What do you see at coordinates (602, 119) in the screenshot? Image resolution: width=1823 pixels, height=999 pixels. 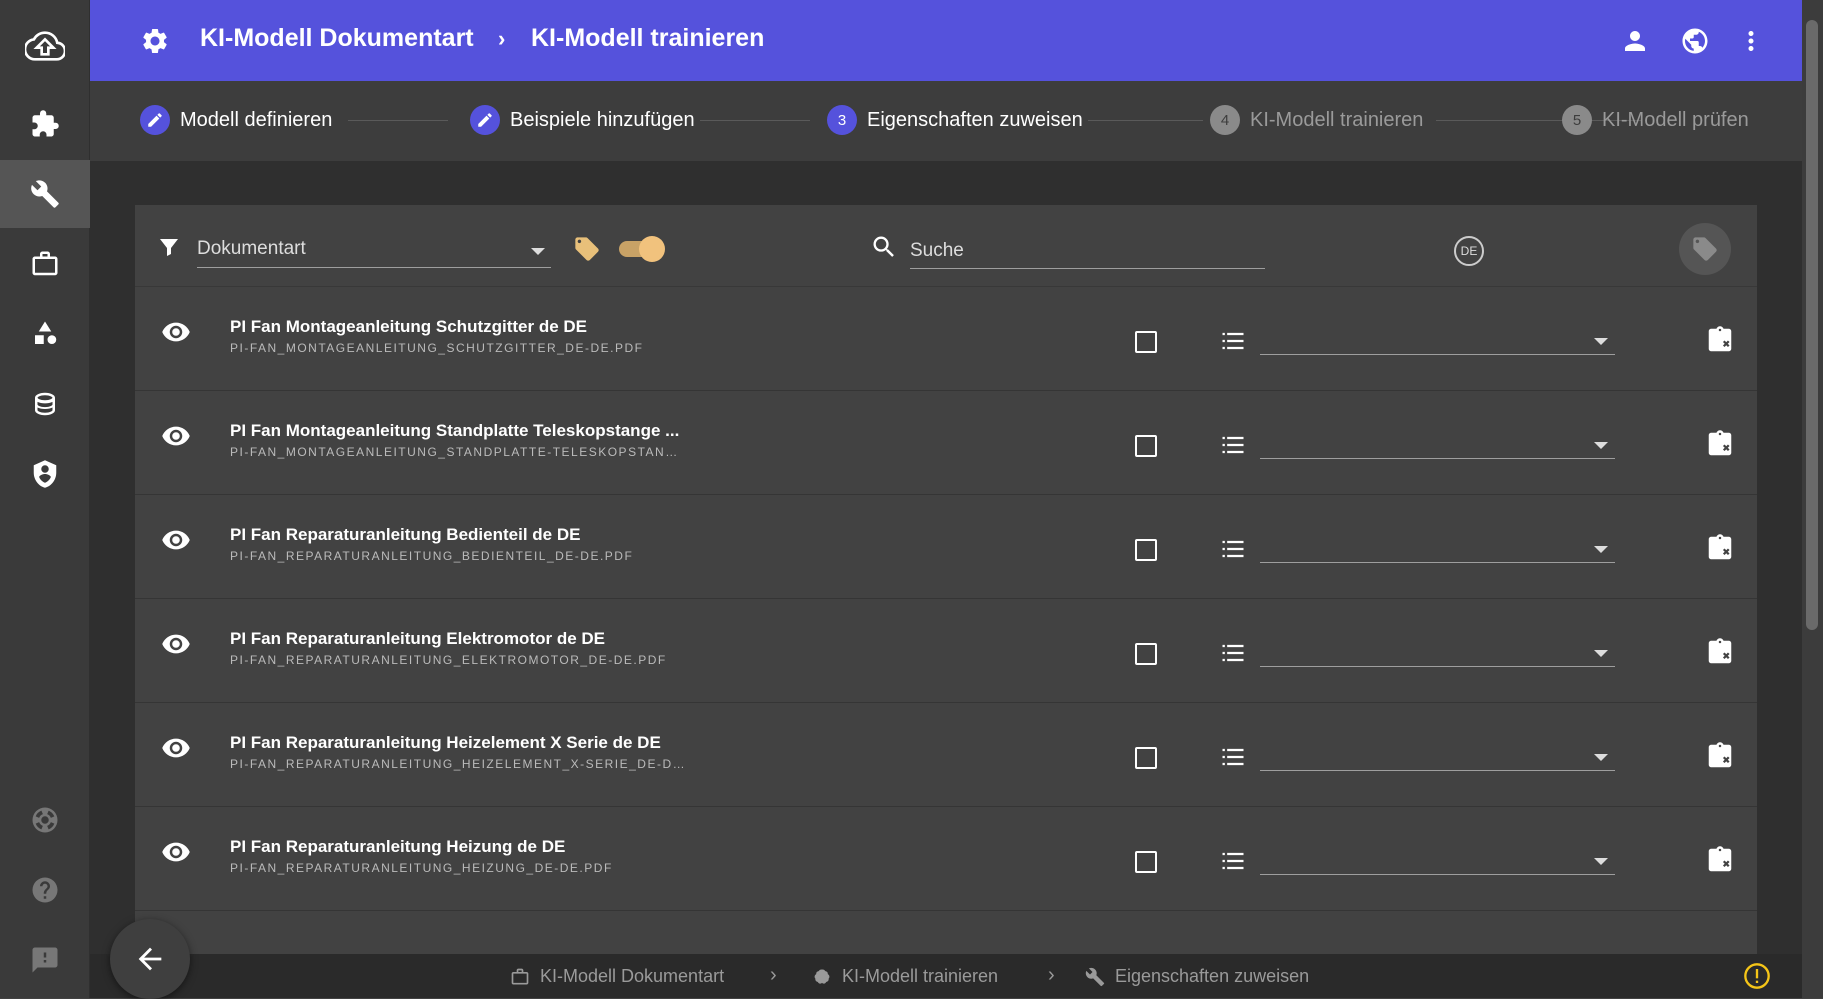 I see `step-label: Beispiele hinzufügen` at bounding box center [602, 119].